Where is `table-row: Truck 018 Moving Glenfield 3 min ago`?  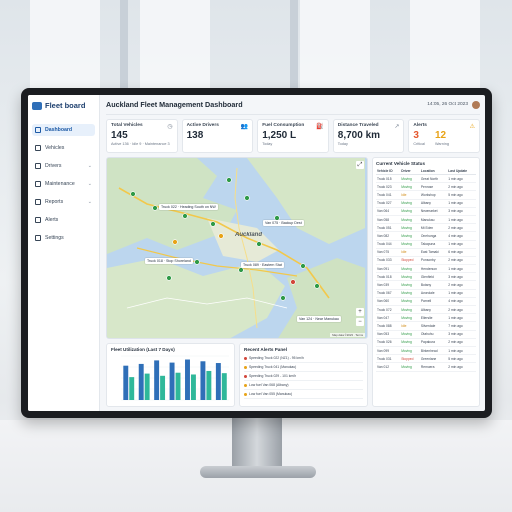
table-row: Truck 018 Moving Glenfield 3 min ago is located at coordinates (426, 277).